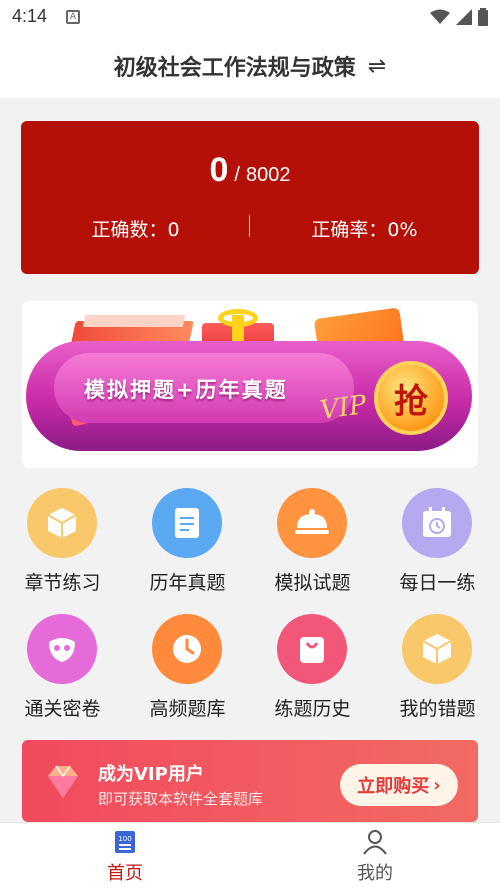 The image size is (500, 888). Describe the element at coordinates (187, 583) in the screenshot. I see `grid-item-label: 历年真题` at that location.